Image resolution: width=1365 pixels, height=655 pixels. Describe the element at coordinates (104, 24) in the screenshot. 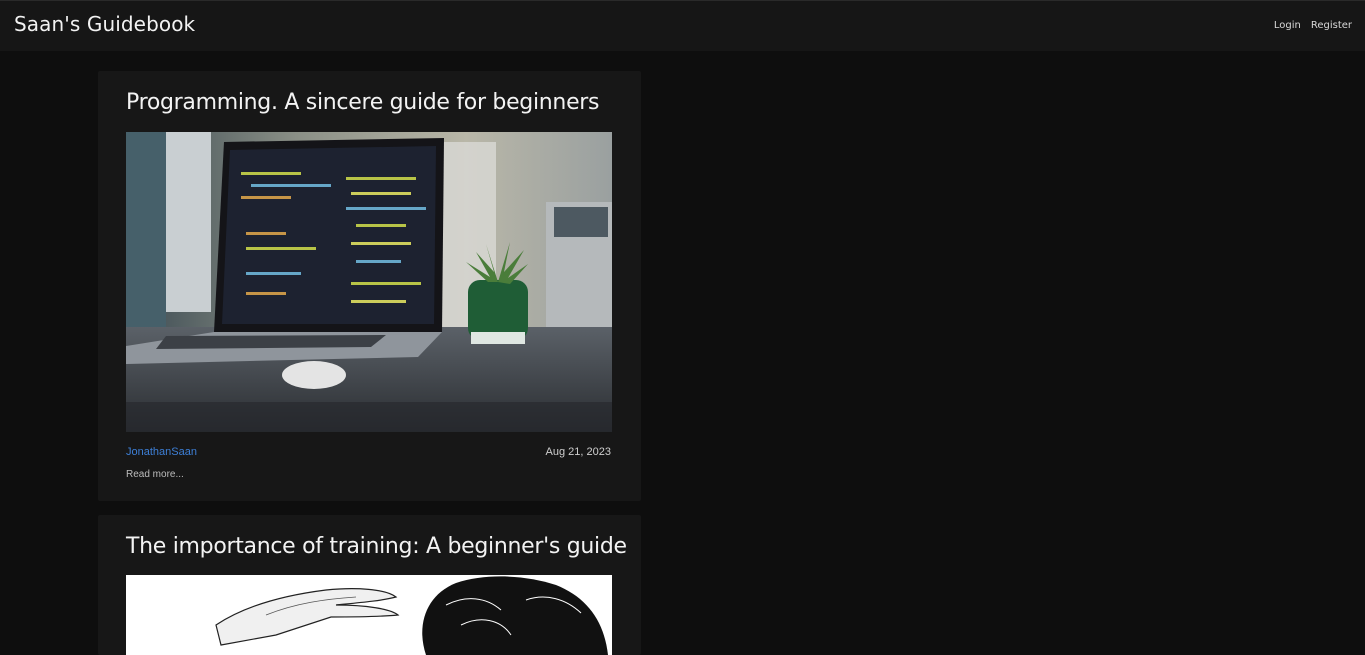

I see `site-brand: Saan's Guidebook` at that location.